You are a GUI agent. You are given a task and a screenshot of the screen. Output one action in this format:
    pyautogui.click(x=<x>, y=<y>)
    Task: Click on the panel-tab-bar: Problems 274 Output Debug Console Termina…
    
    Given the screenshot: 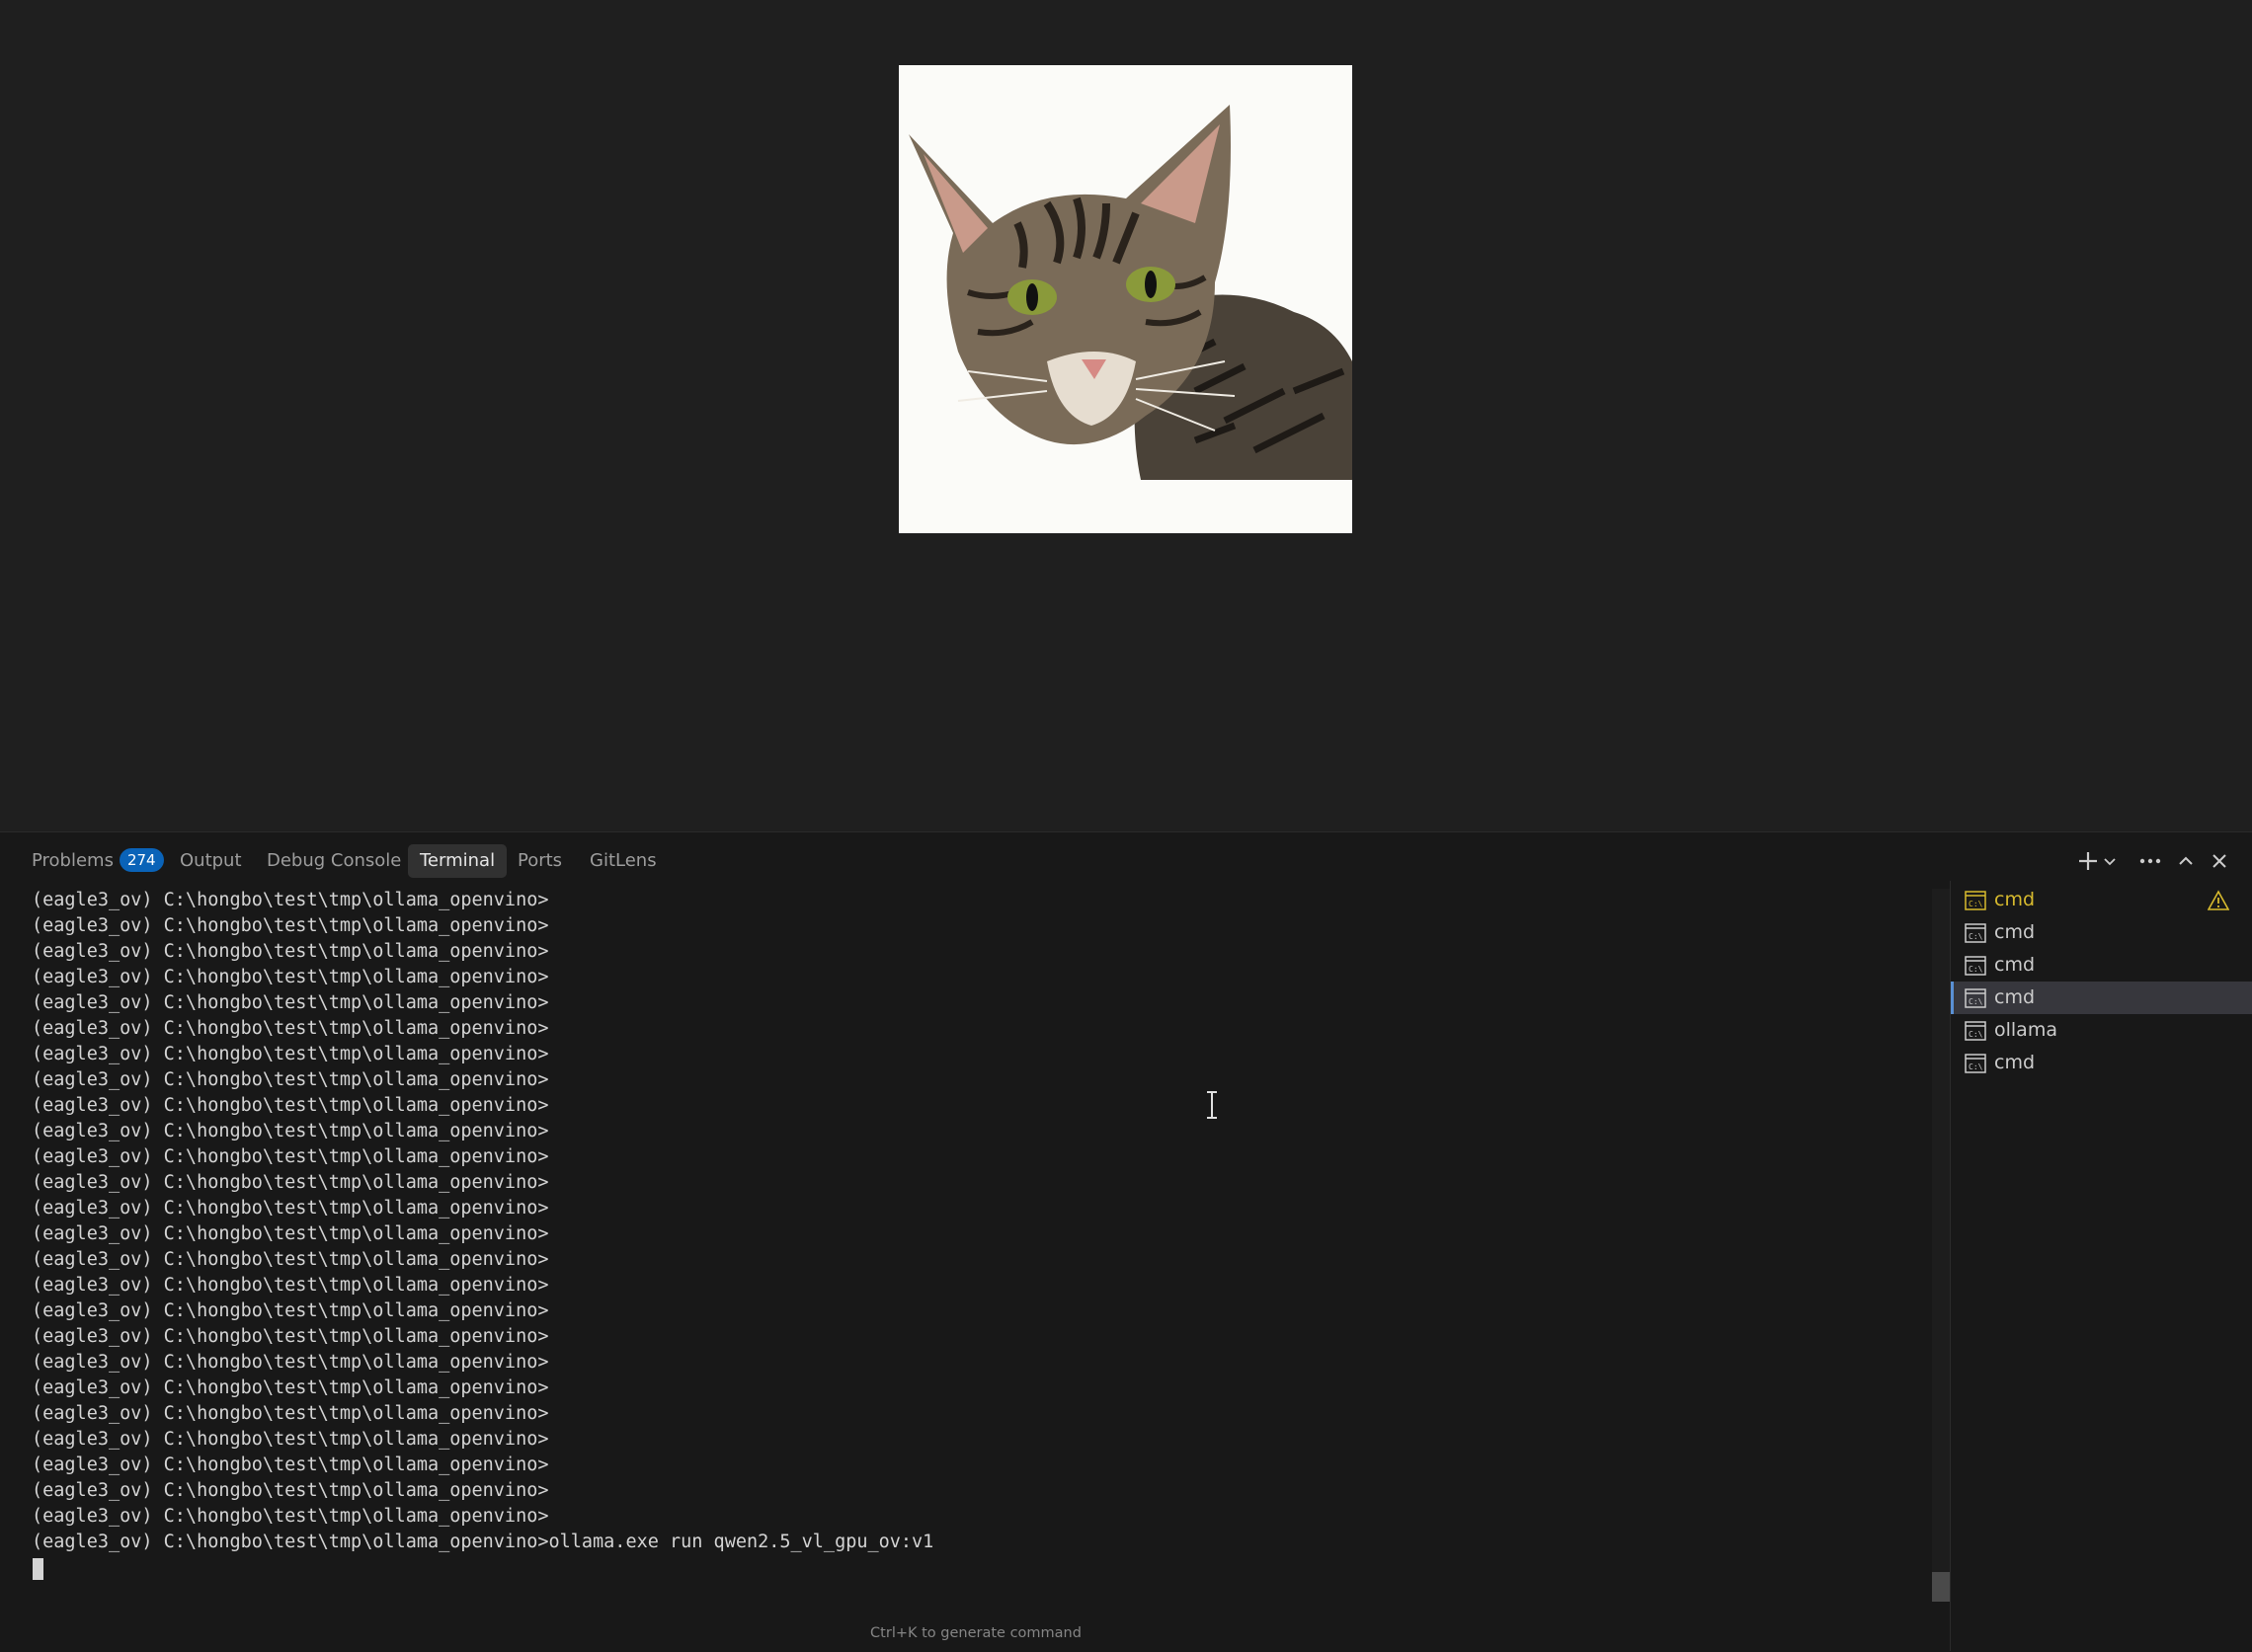 What is the action you would take?
    pyautogui.click(x=1126, y=857)
    